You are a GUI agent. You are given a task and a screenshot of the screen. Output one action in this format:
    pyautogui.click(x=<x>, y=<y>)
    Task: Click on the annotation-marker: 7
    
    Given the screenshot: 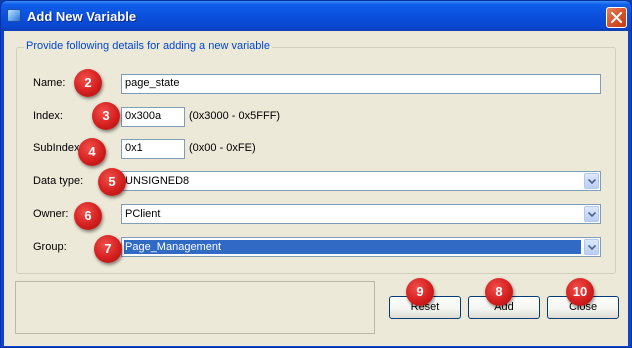 What is the action you would take?
    pyautogui.click(x=108, y=249)
    